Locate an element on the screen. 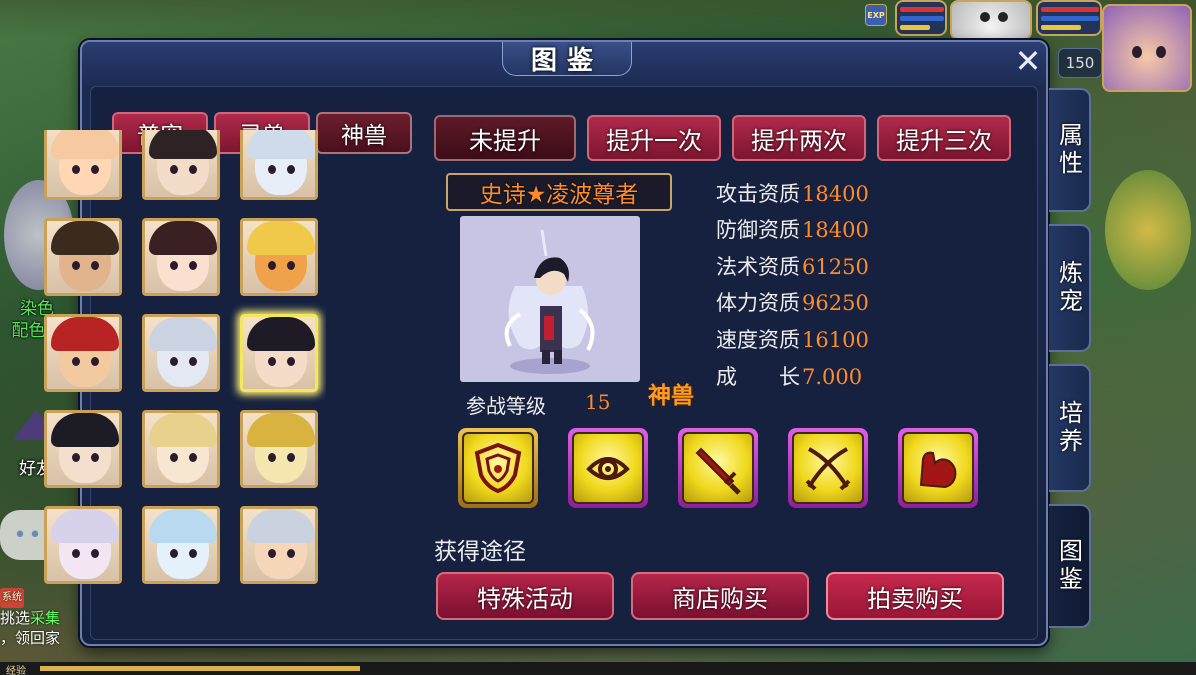  auction-purchase-button: 拍卖购买 is located at coordinates (915, 596).